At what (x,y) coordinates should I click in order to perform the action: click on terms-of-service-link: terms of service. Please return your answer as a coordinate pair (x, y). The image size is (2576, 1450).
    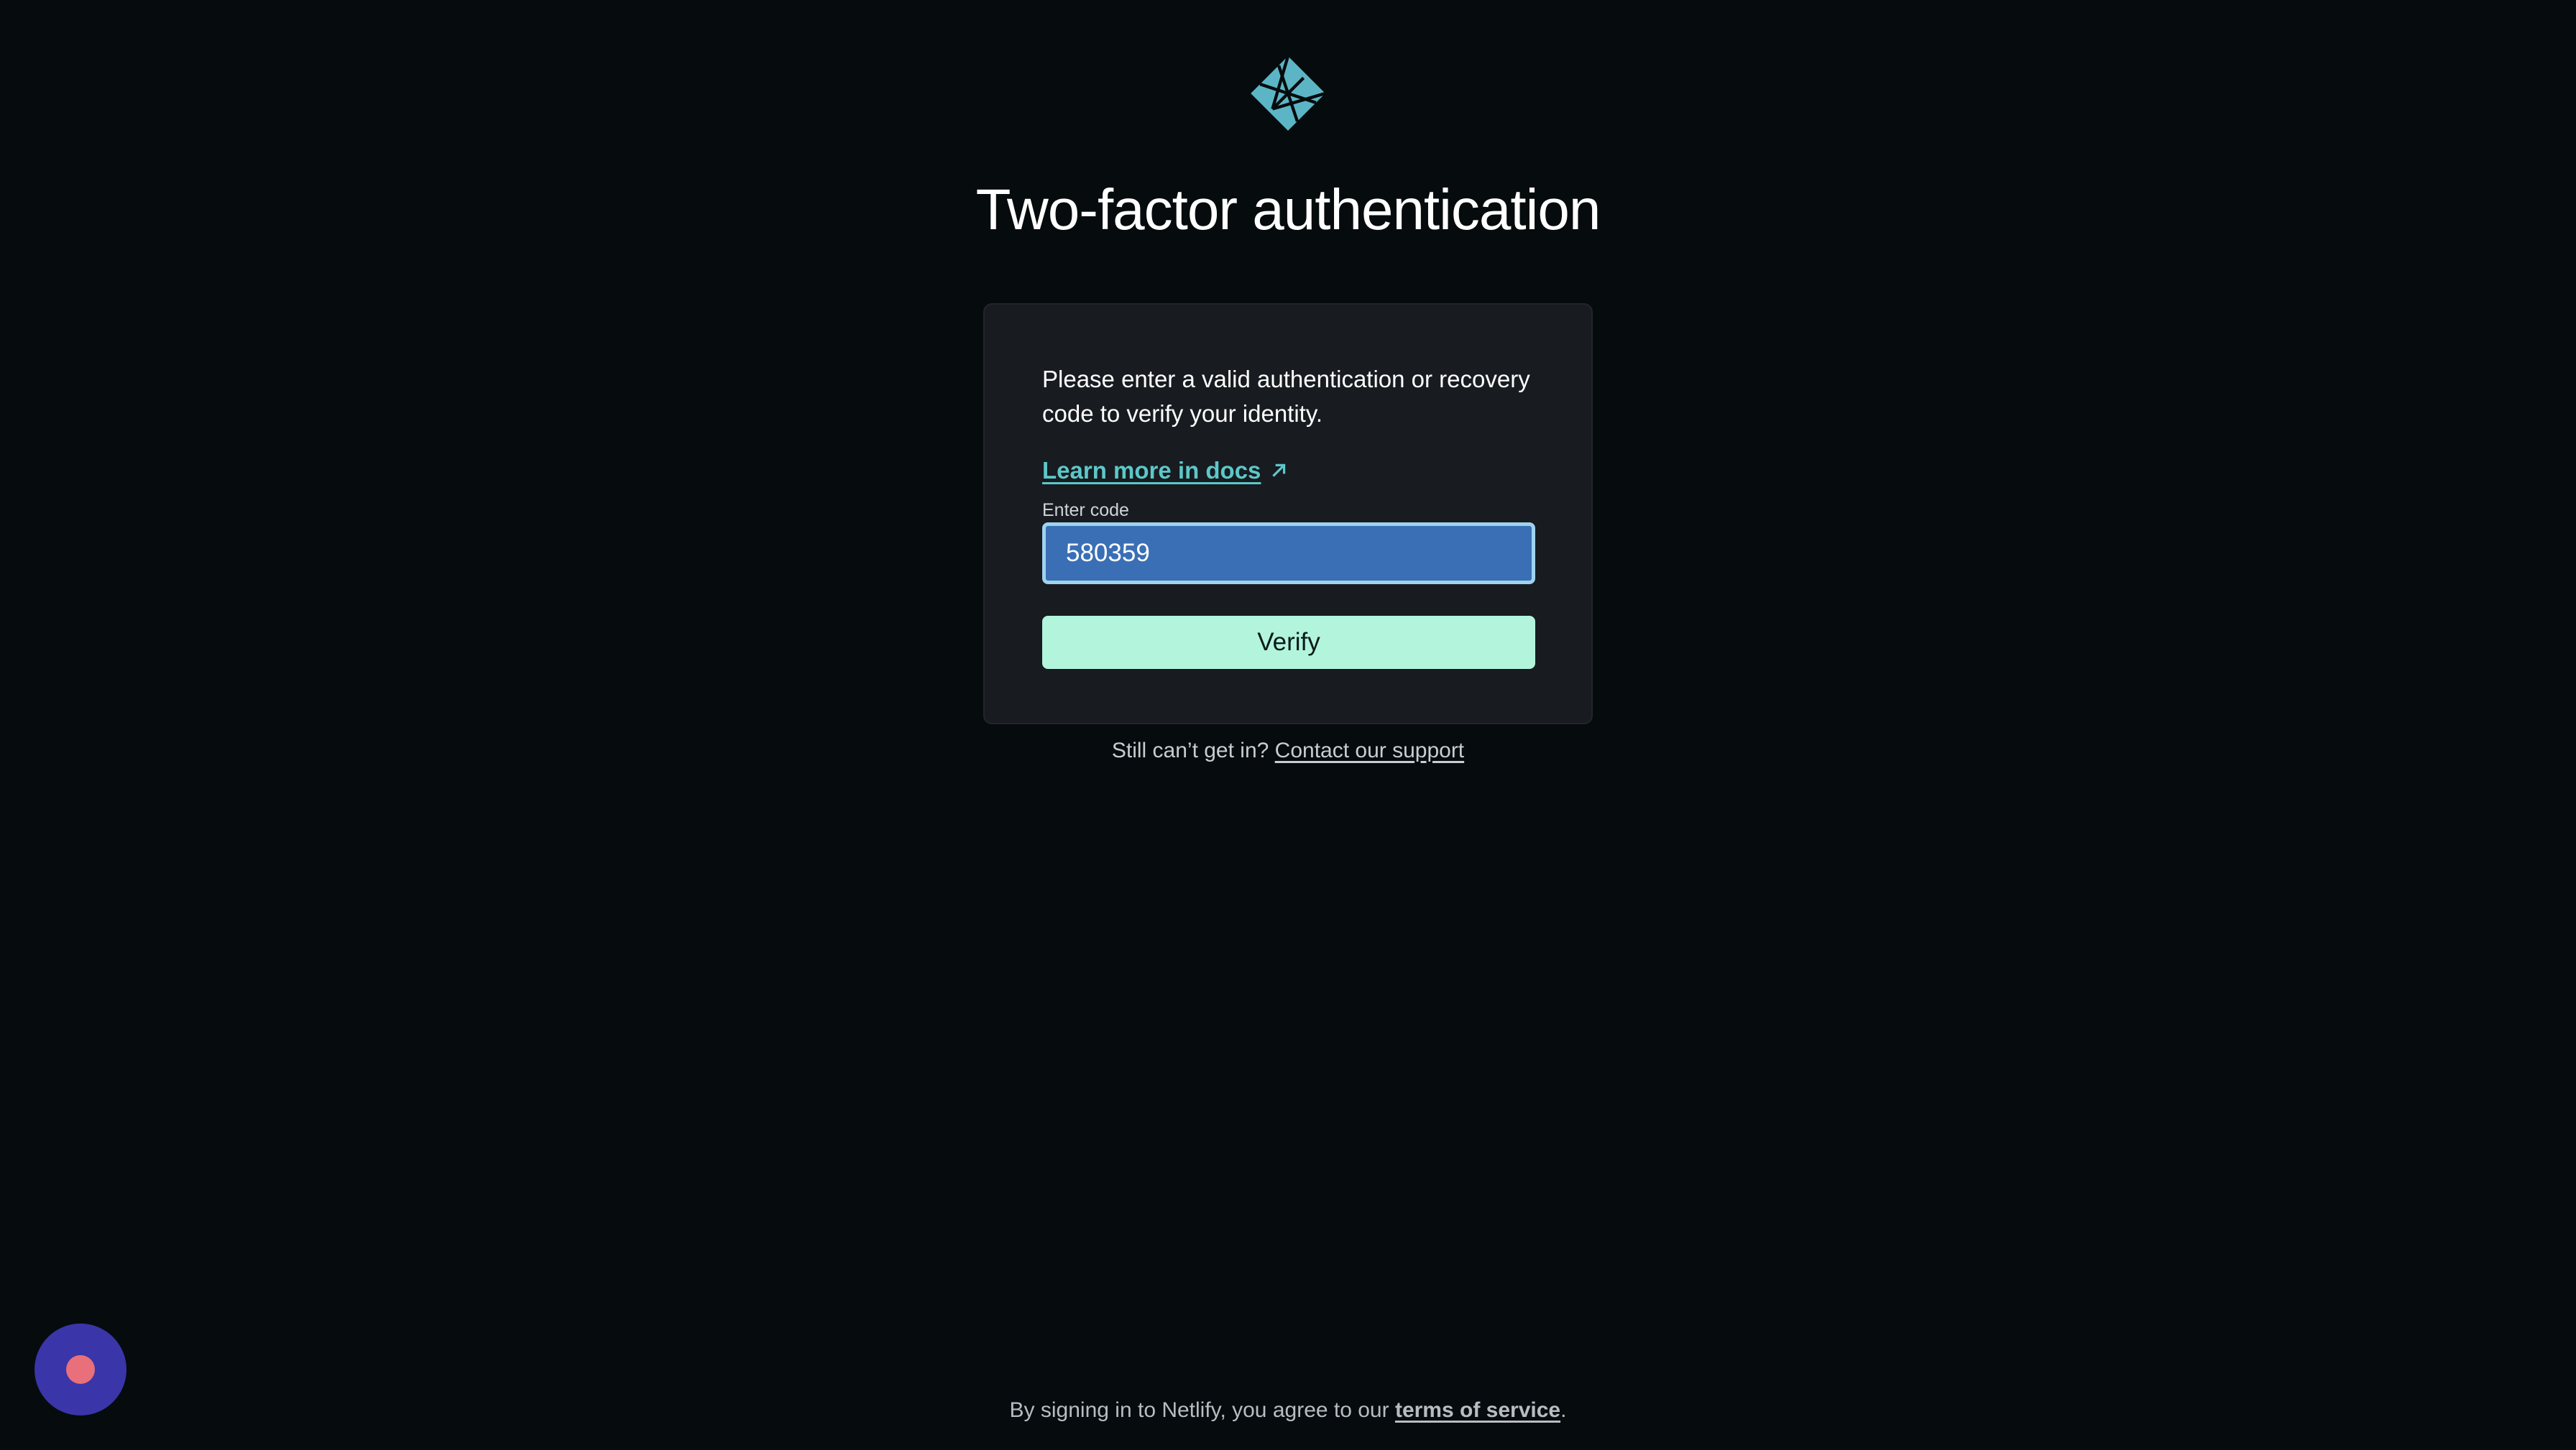
    Looking at the image, I should click on (1477, 1410).